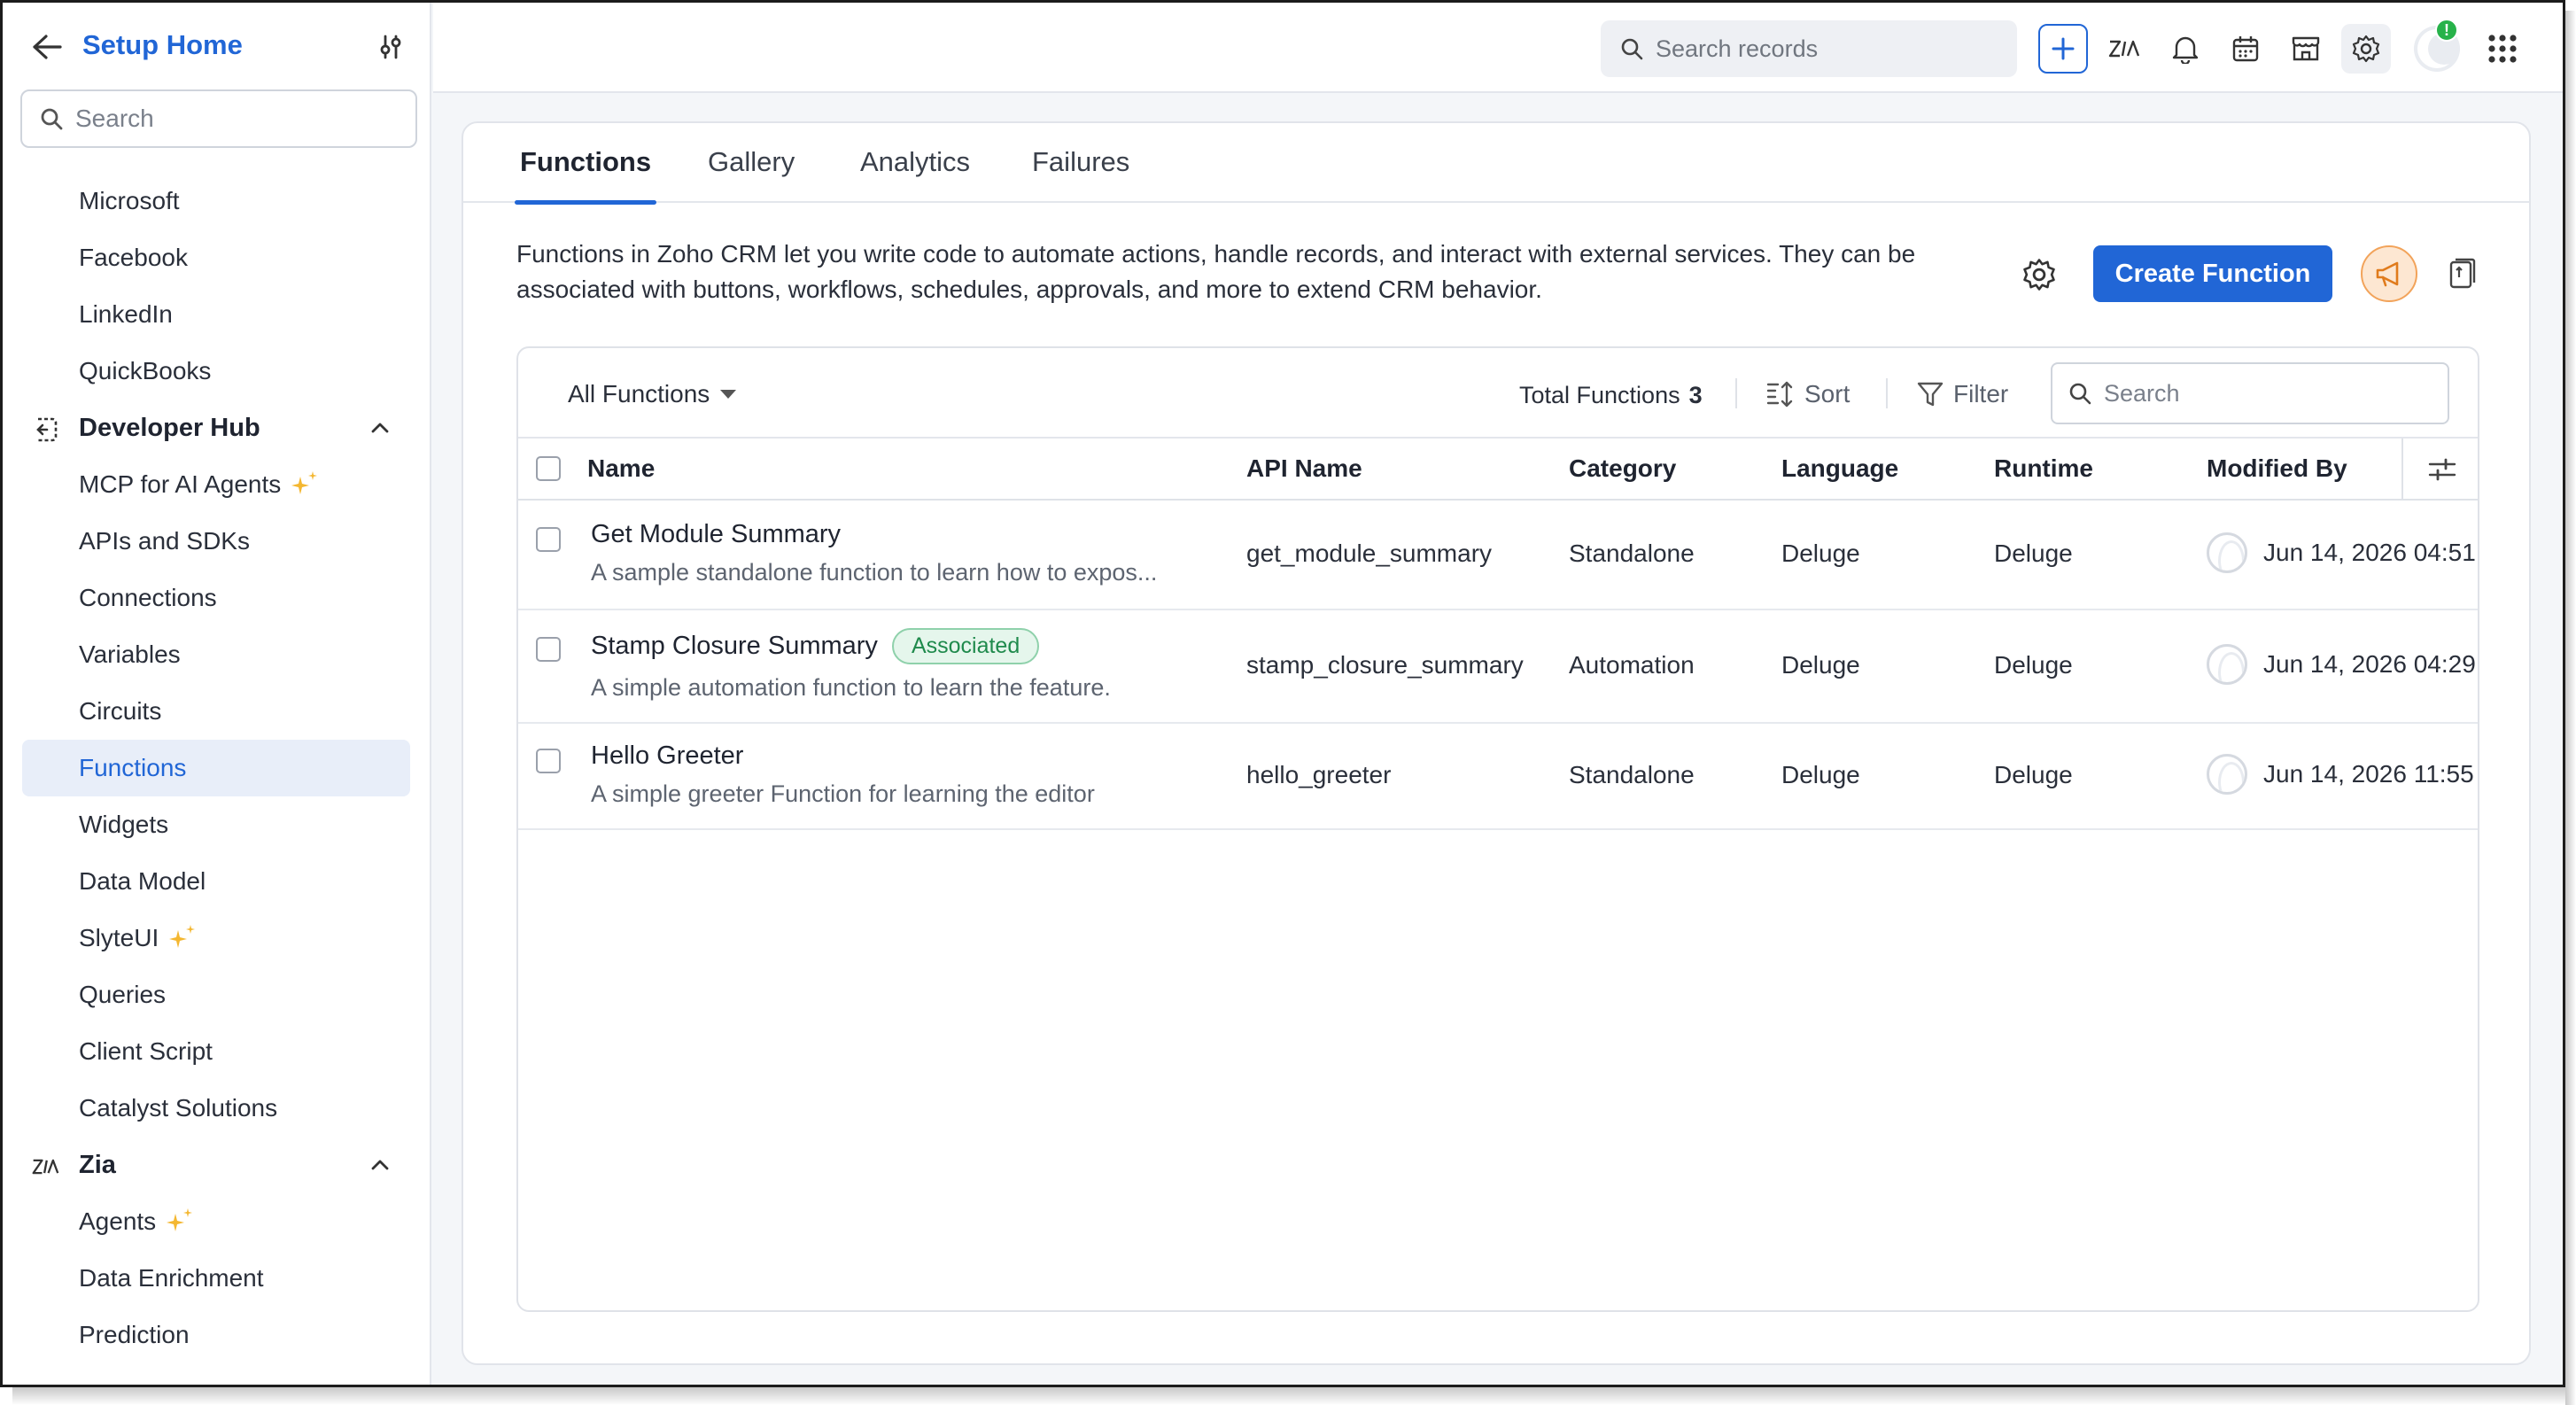 The image size is (2576, 1405). I want to click on calendar-button, so click(2245, 49).